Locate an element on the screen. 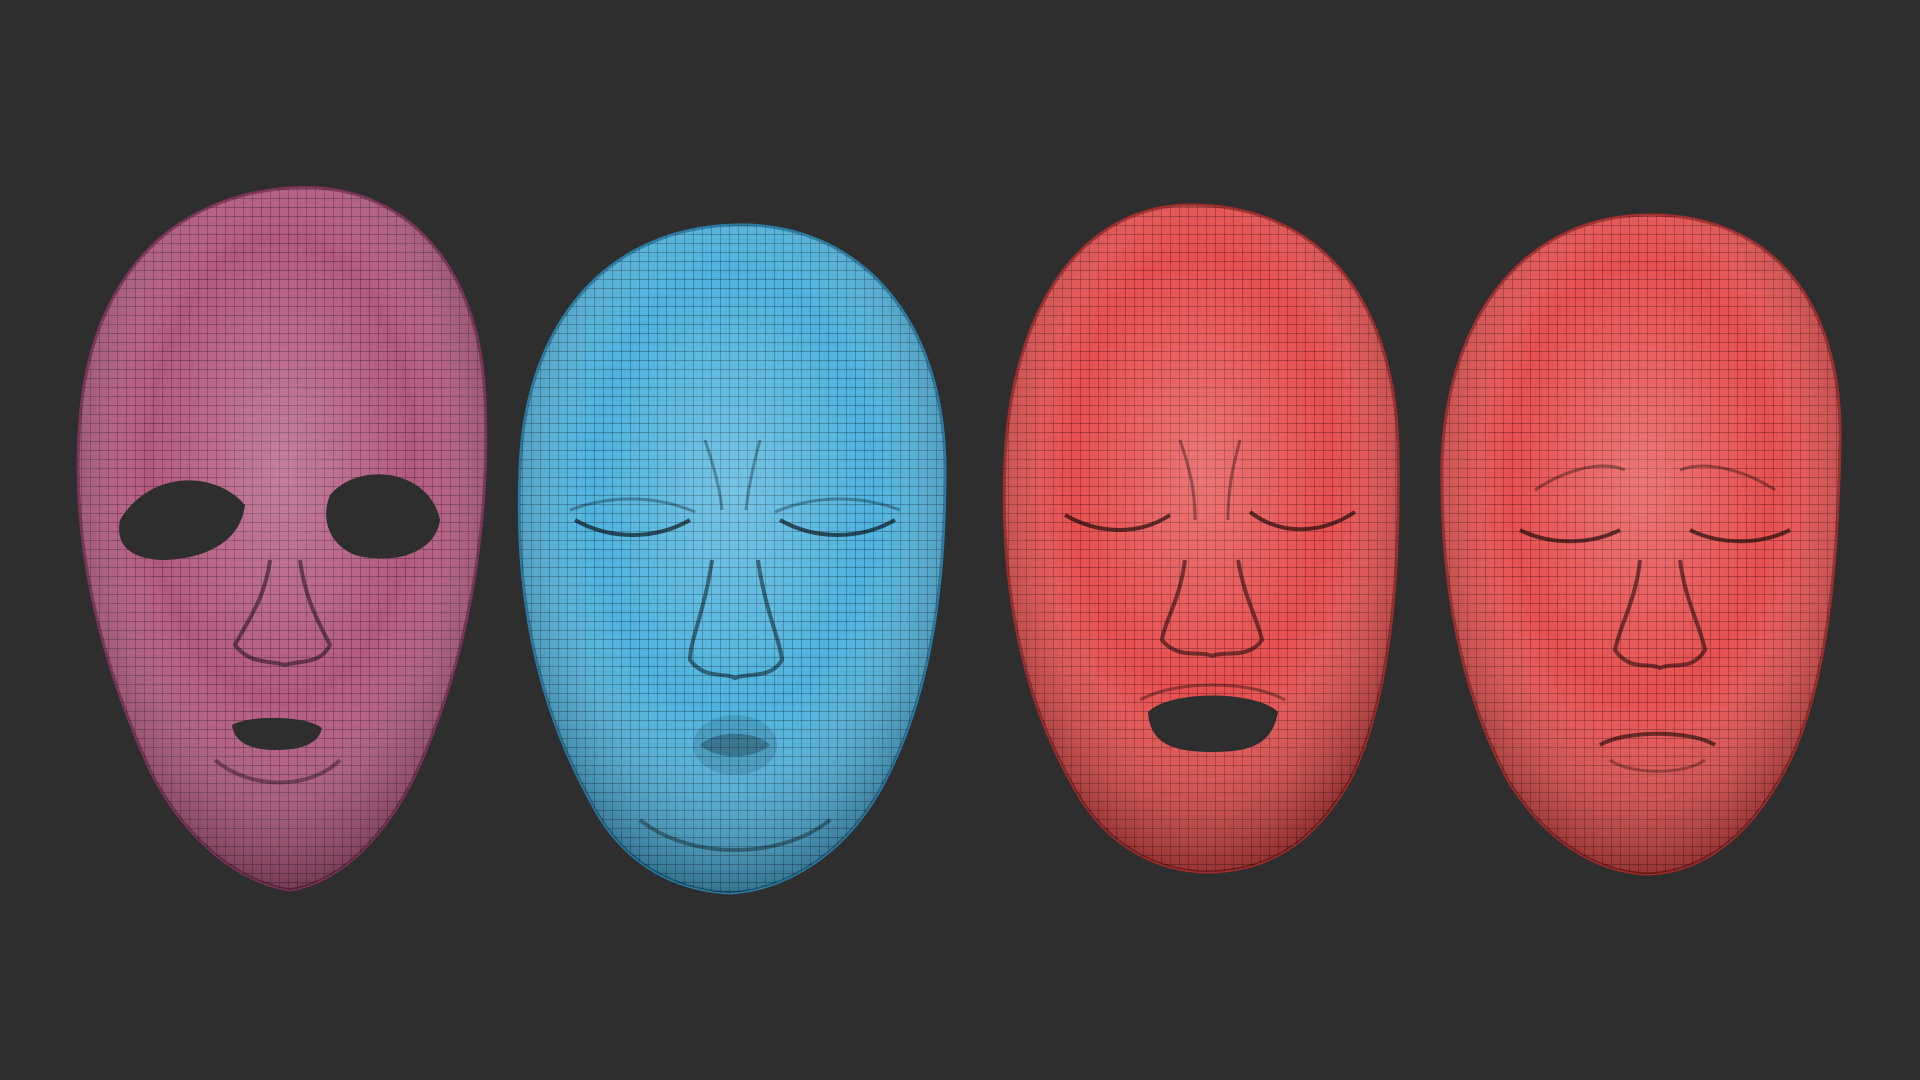 This screenshot has height=1080, width=1920. mask-grimace is located at coordinates (1201, 538).